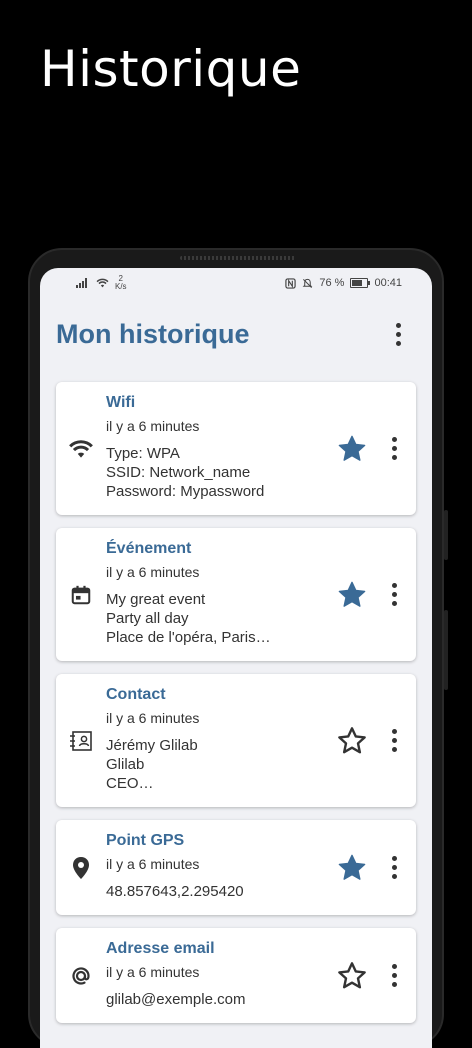 The image size is (472, 1048). What do you see at coordinates (238, 258) in the screenshot?
I see `speaker-grille` at bounding box center [238, 258].